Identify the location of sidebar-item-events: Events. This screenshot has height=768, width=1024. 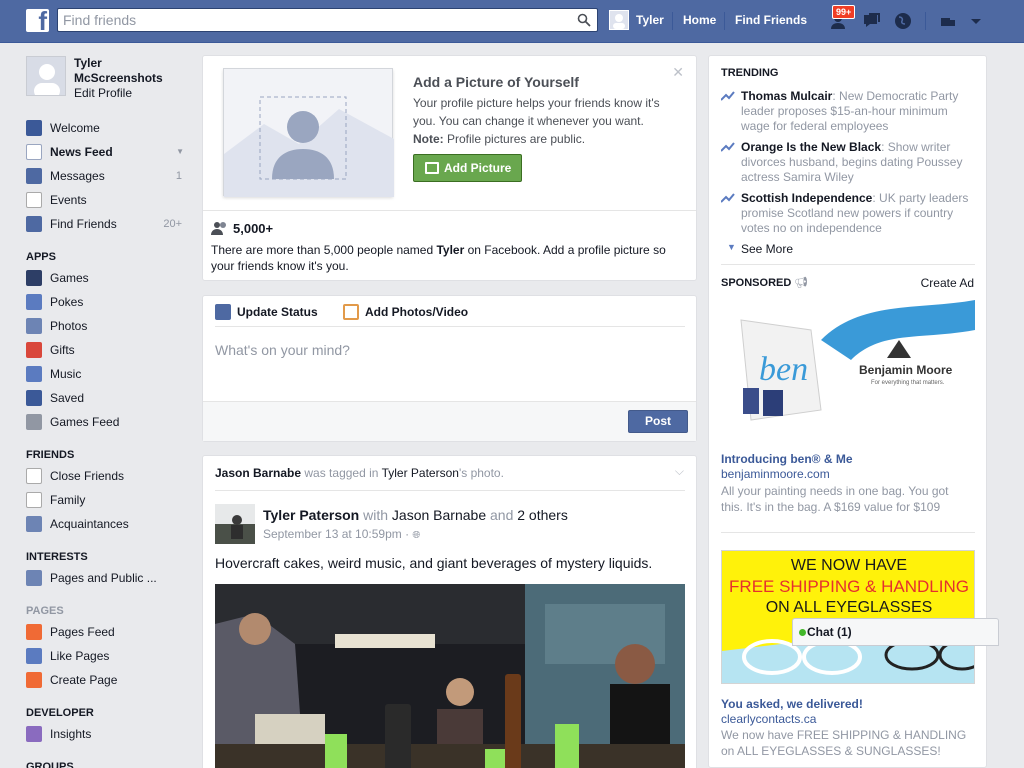
(106, 200).